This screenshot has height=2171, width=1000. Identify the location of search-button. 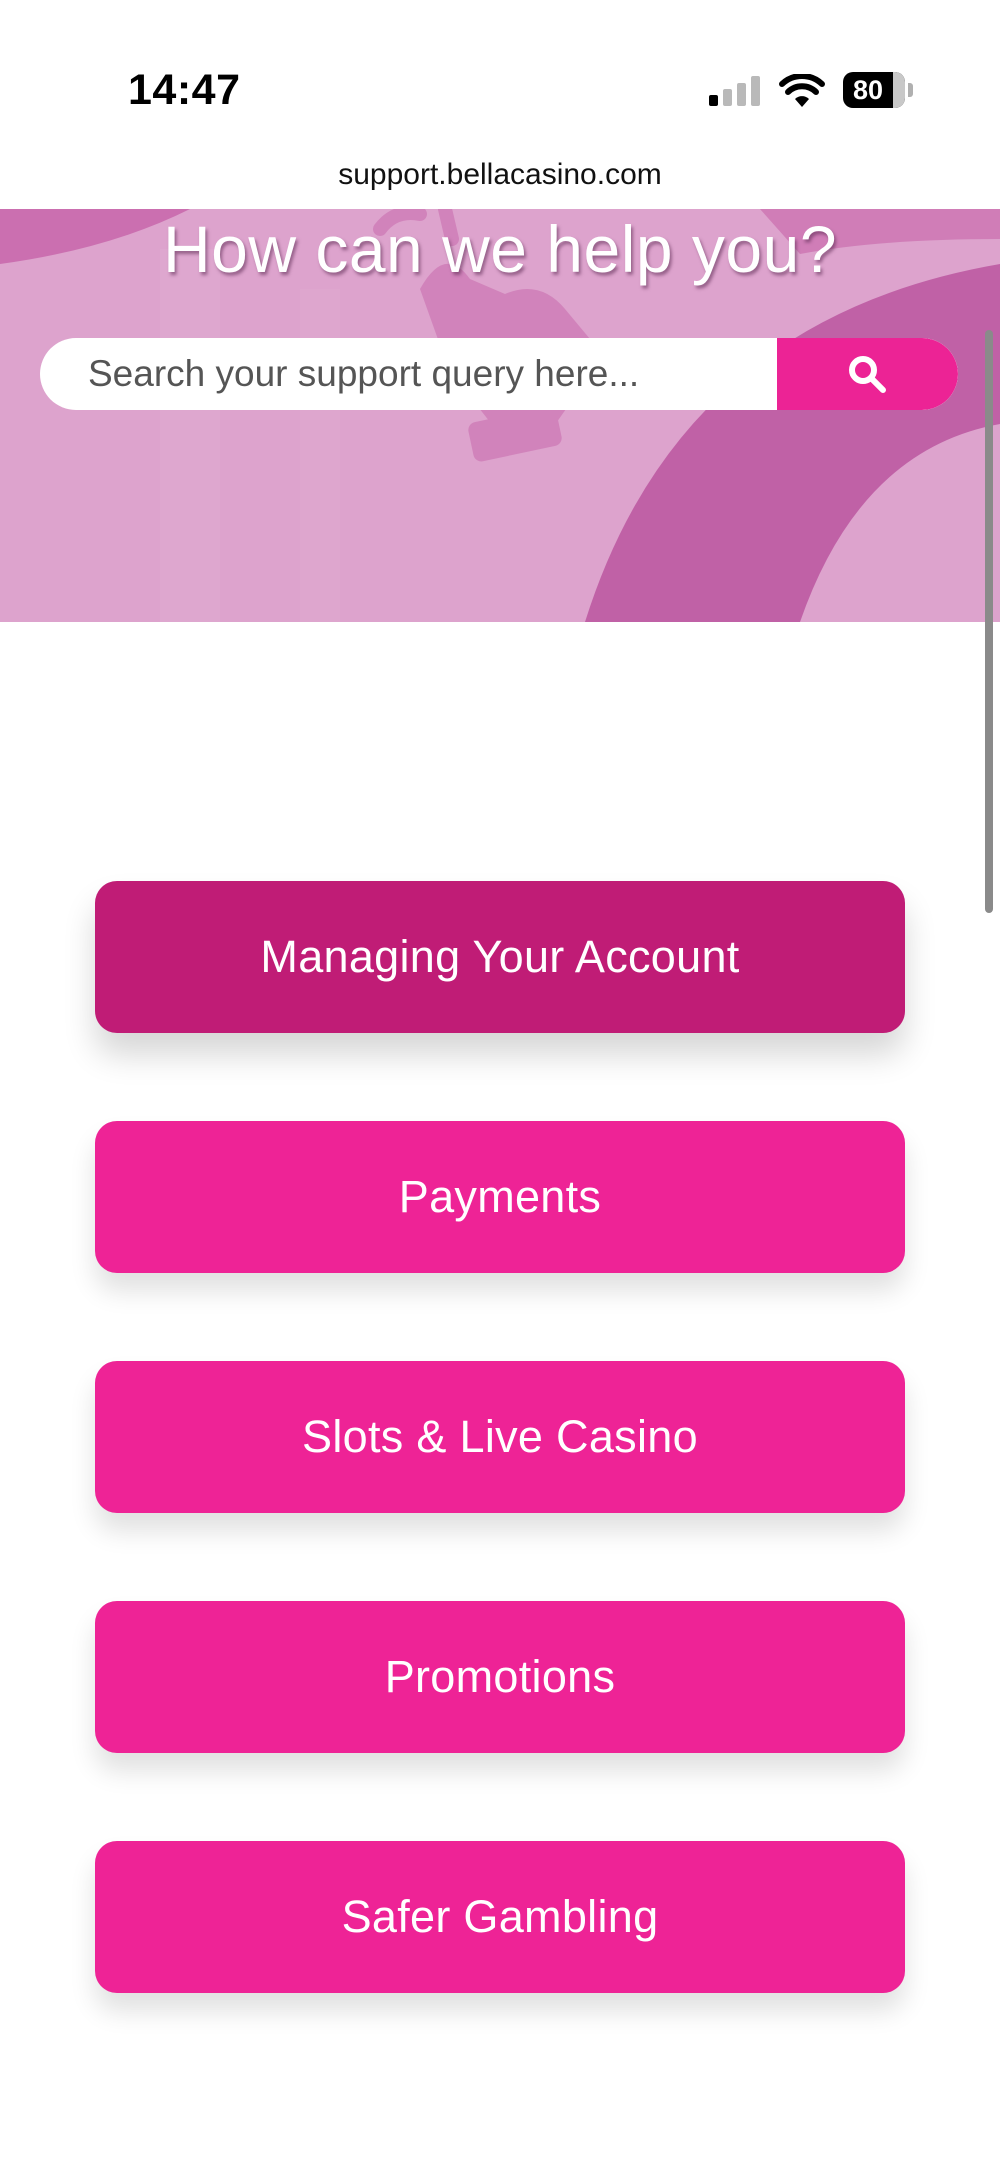
(867, 374).